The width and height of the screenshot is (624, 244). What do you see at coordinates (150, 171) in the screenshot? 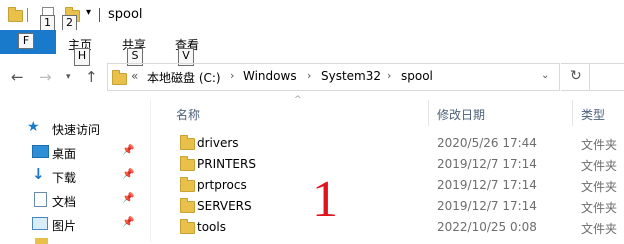
I see `pane-divider` at bounding box center [150, 171].